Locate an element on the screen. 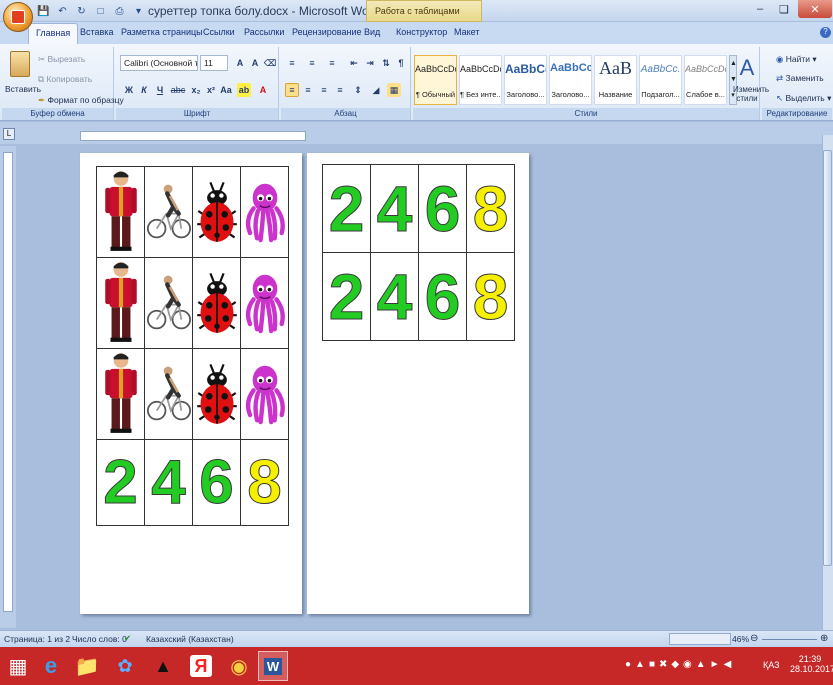  tab-design: Конструктор is located at coordinates (421, 32).